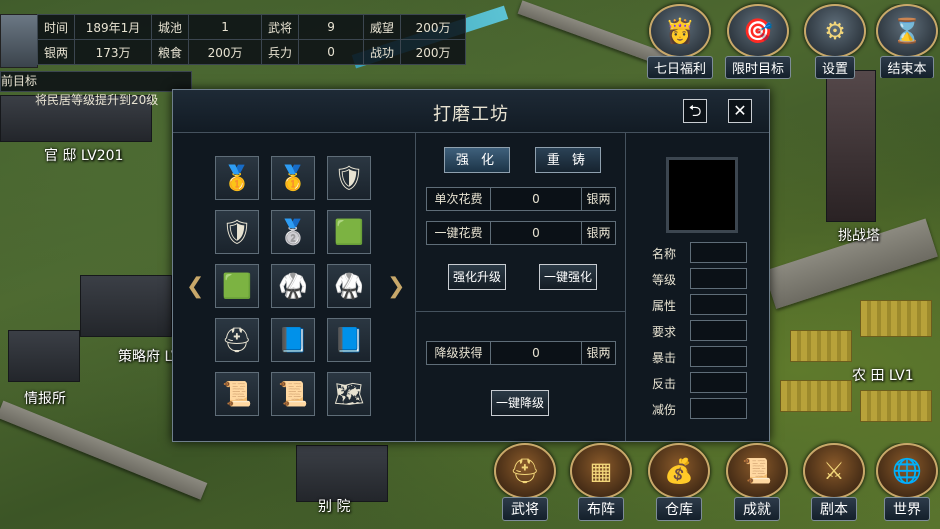 The width and height of the screenshot is (940, 529). Describe the element at coordinates (718, 356) in the screenshot. I see `attr-value-crit` at that location.